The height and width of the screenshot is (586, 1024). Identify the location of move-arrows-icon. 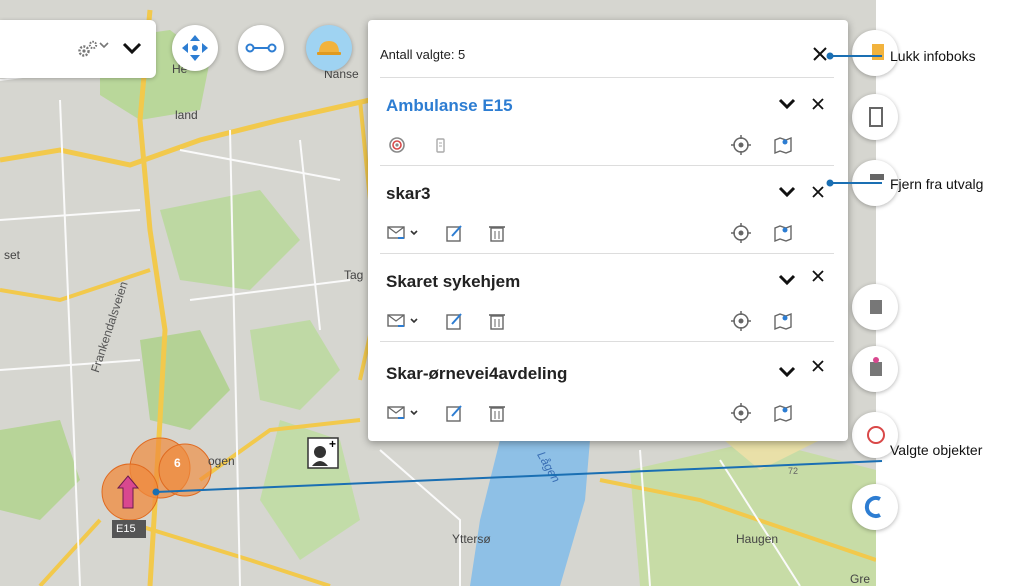
(195, 48).